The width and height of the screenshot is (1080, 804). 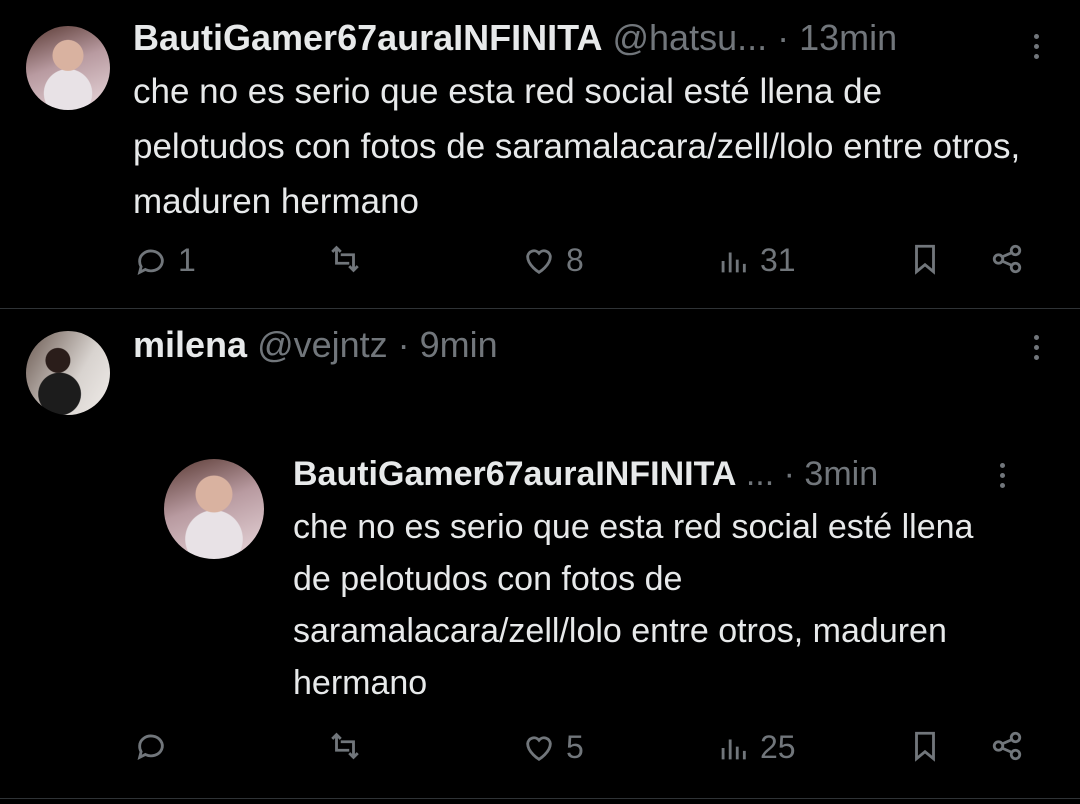 I want to click on quoted-display-name: BautiGamer67auraINFINITA, so click(x=514, y=474).